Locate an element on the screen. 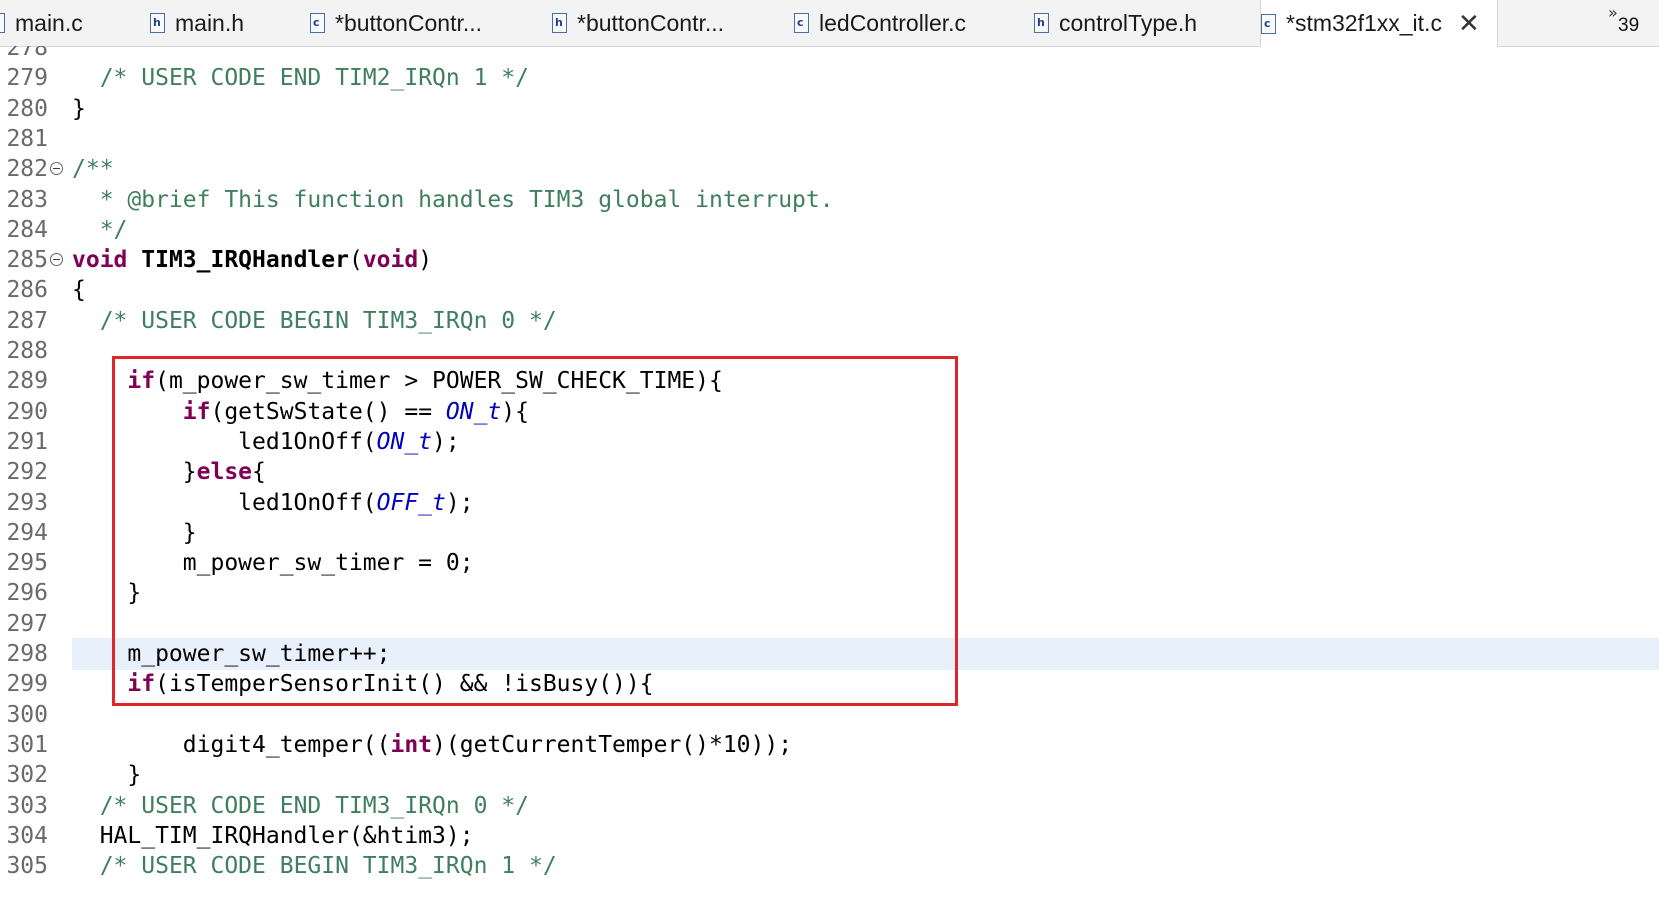 This screenshot has height=905, width=1659. line-number: 290 is located at coordinates (27, 411).